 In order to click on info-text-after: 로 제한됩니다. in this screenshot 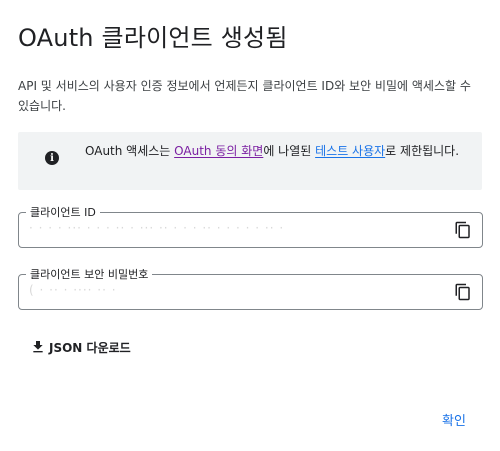, I will do `click(422, 151)`.